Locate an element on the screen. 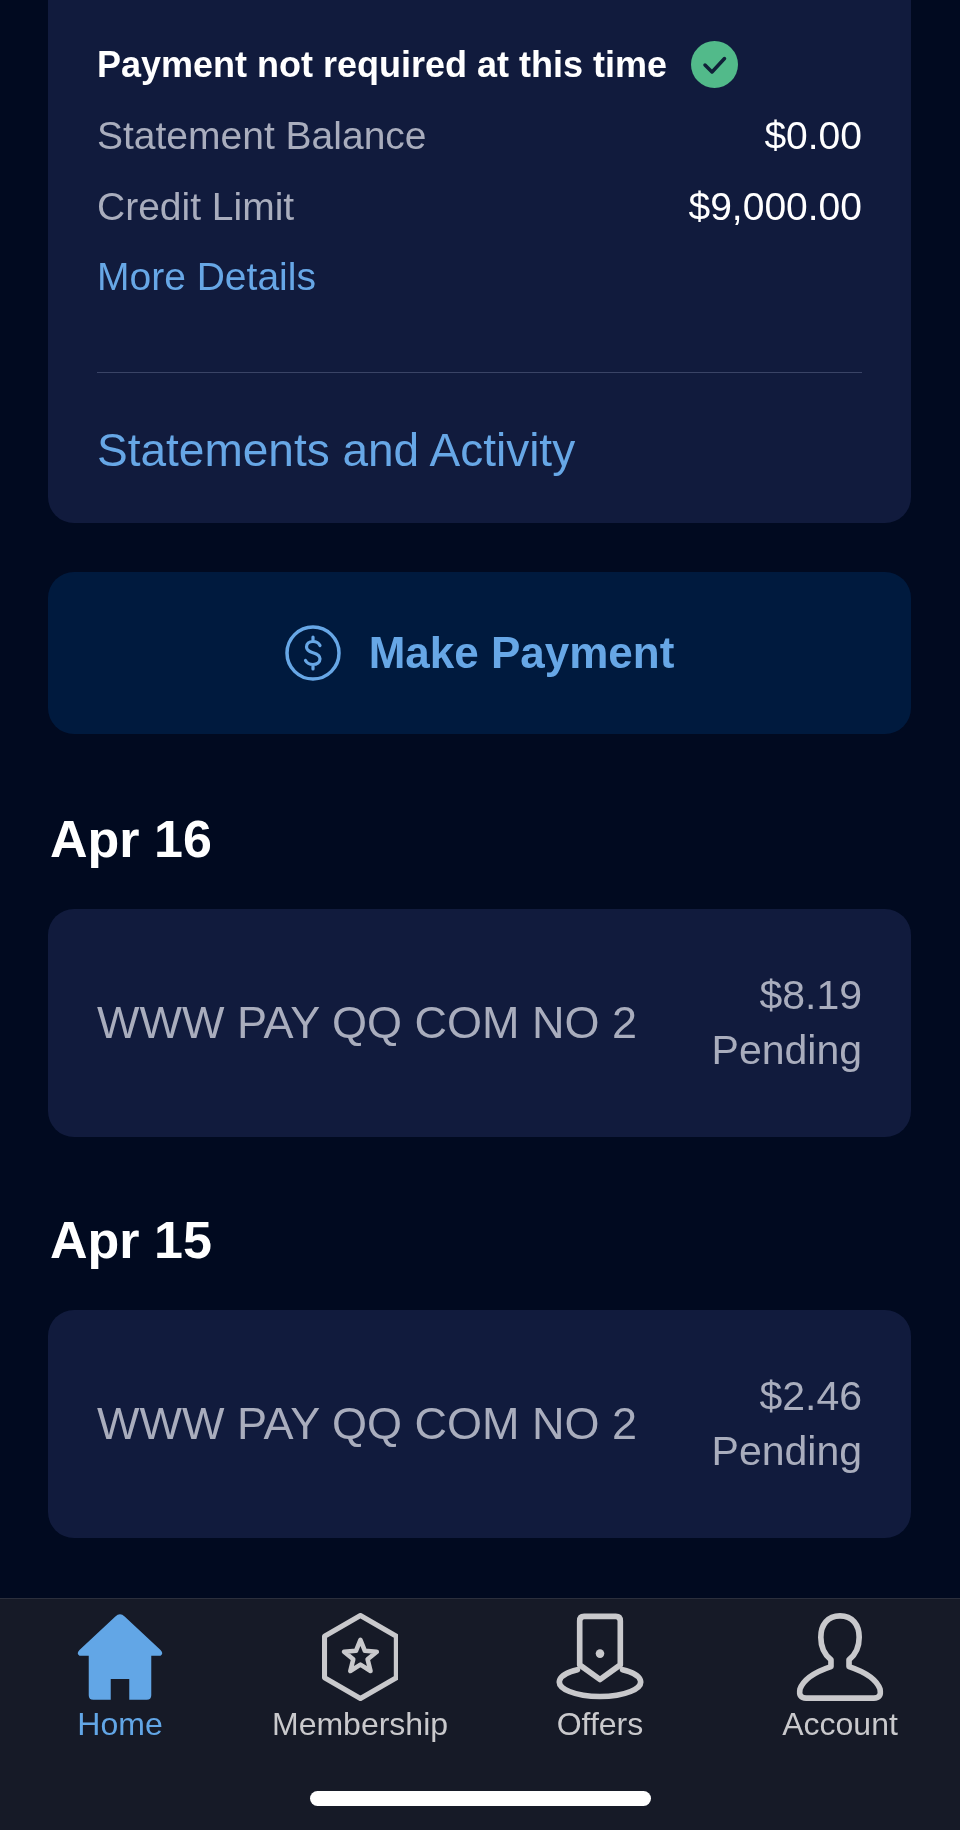 The image size is (960, 1830). tab-button: Membership is located at coordinates (360, 1678).